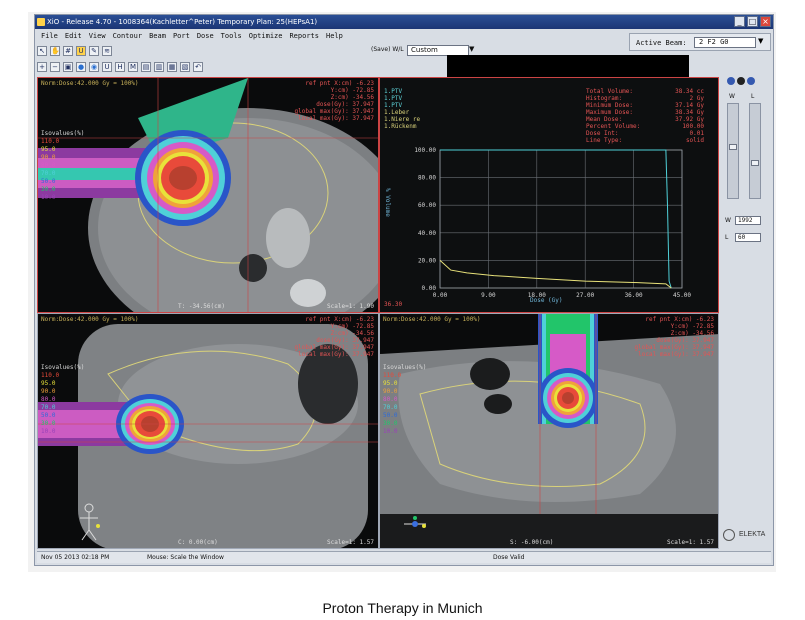  Describe the element at coordinates (73, 36) in the screenshot. I see `menu-edit: Edit` at that location.